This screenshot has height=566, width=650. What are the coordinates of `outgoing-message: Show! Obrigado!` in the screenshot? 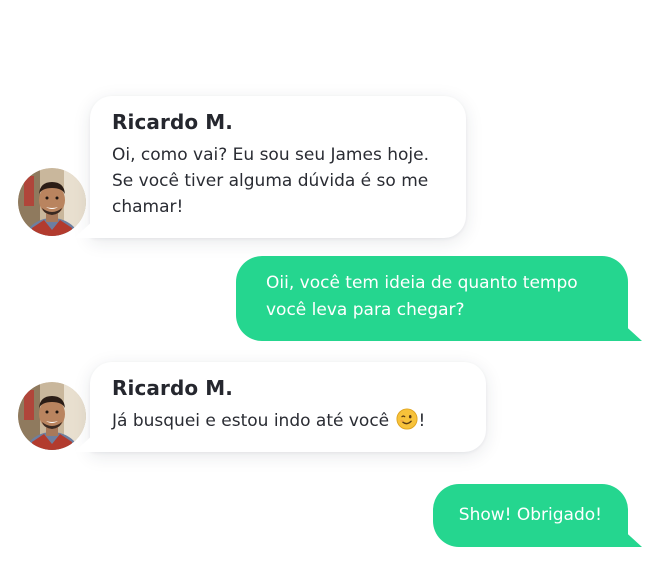 It's located at (530, 515).